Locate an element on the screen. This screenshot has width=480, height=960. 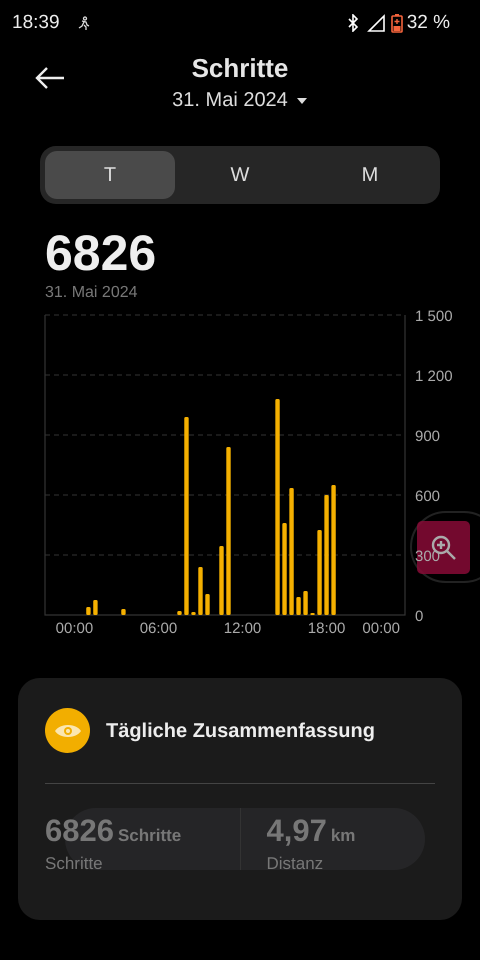
total-date: 31. Mai 2024 is located at coordinates (92, 293).